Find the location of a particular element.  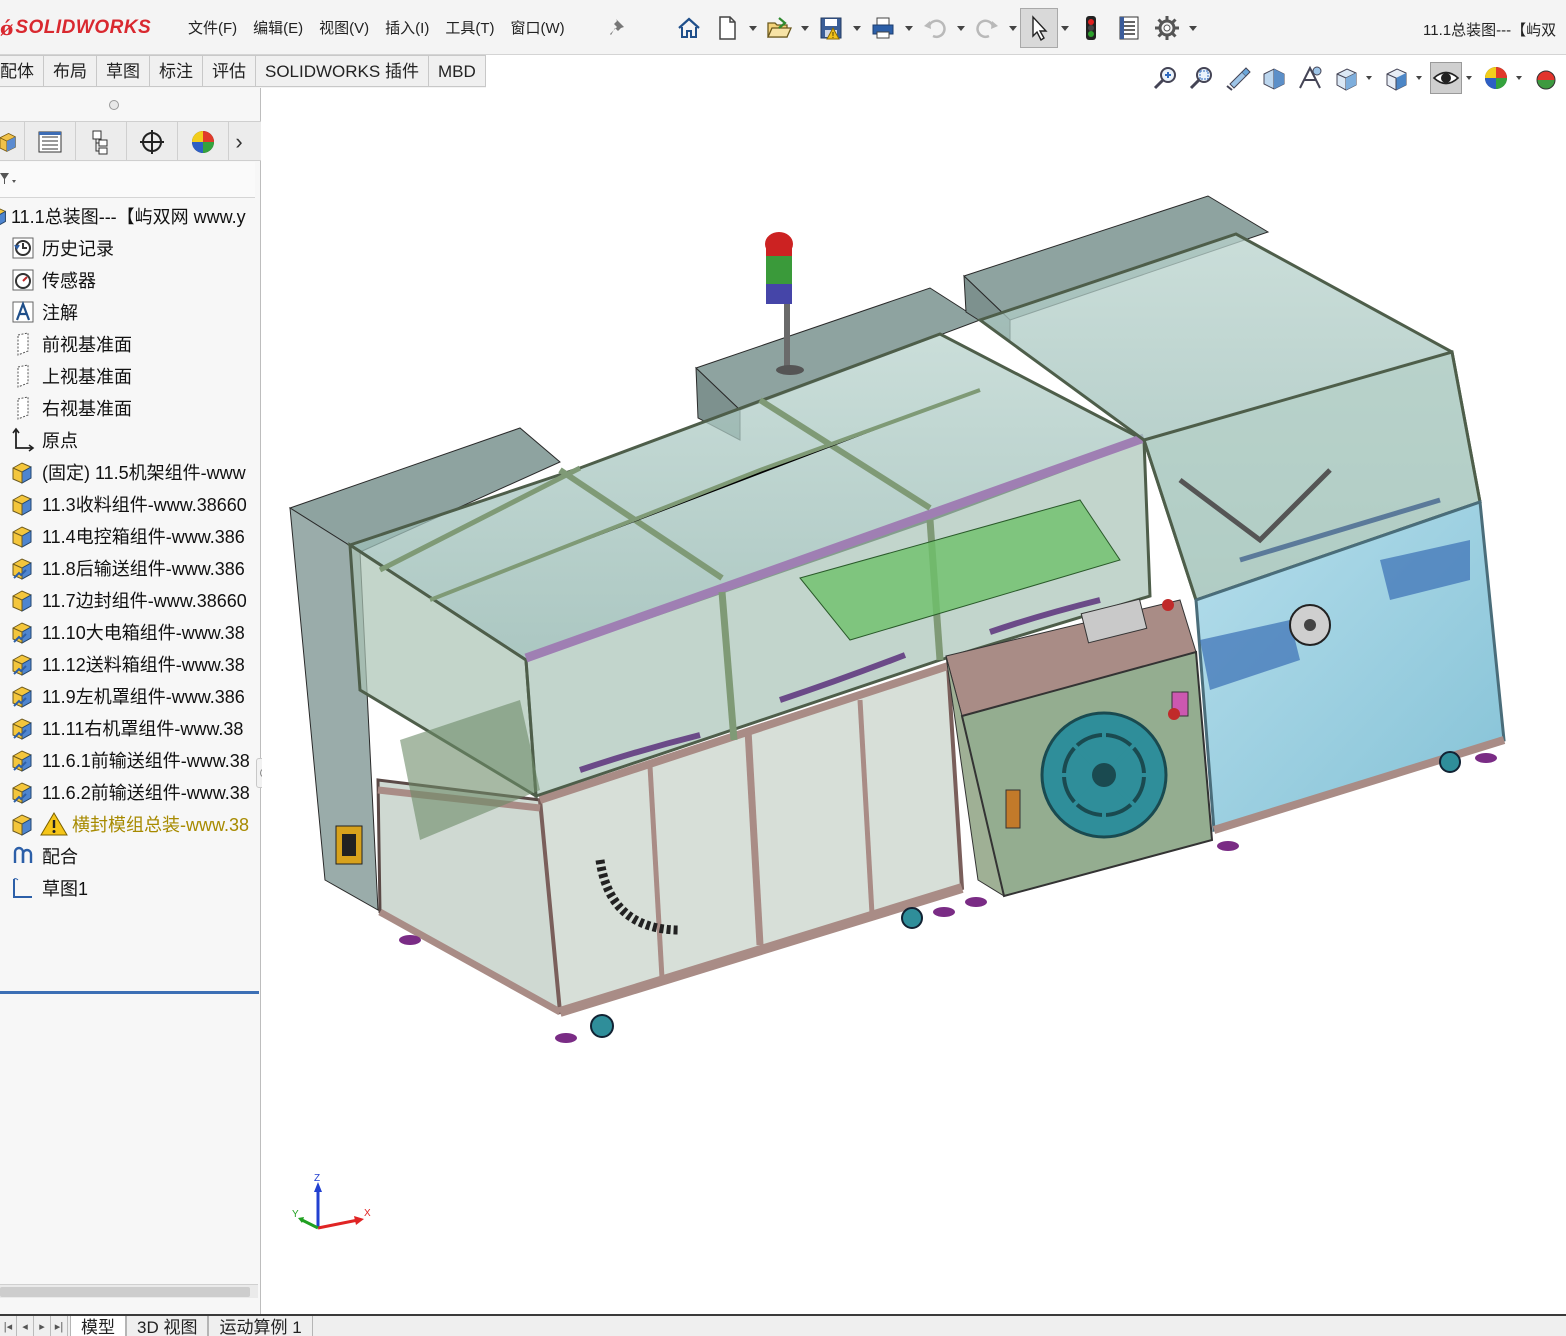

tab-markup: 标注 is located at coordinates (176, 71).